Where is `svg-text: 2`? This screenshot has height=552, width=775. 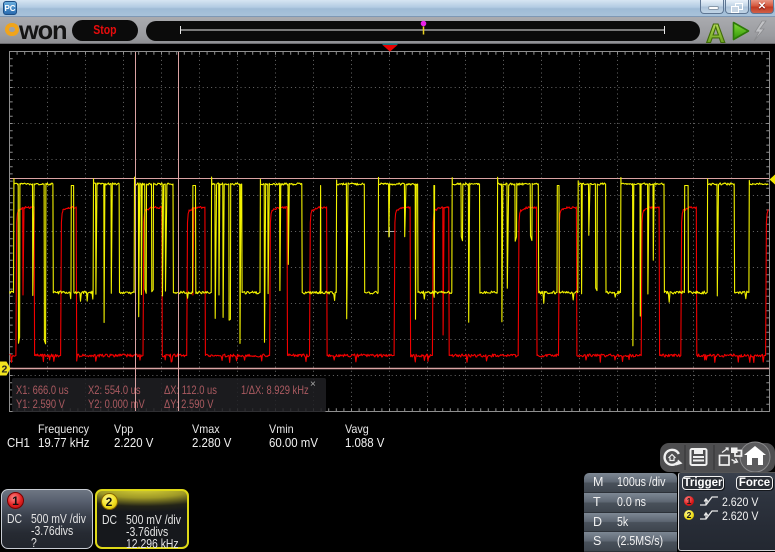
svg-text: 2 is located at coordinates (5, 370).